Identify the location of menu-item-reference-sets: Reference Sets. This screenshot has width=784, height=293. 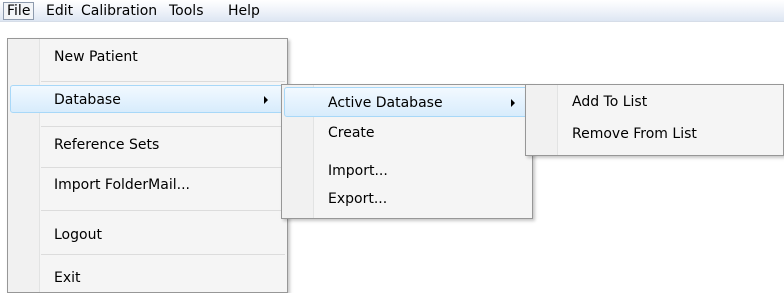
(147, 145).